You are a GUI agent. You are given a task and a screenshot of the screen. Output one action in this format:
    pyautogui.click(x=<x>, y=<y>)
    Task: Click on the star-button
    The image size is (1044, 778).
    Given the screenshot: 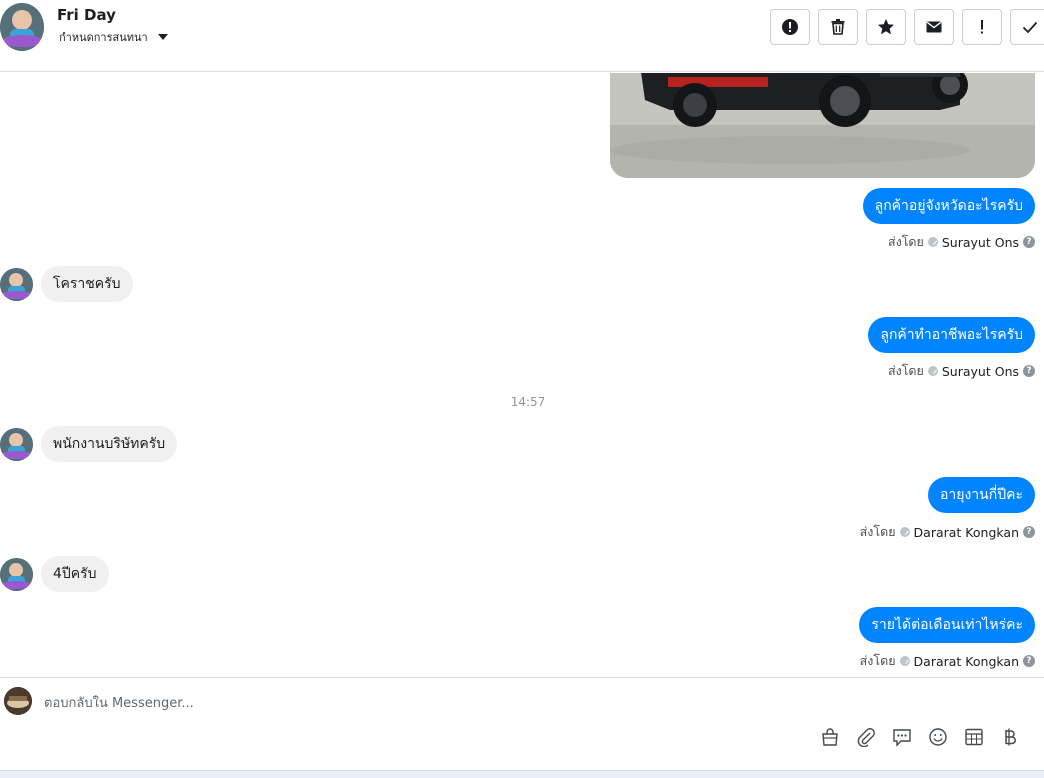 What is the action you would take?
    pyautogui.click(x=886, y=27)
    